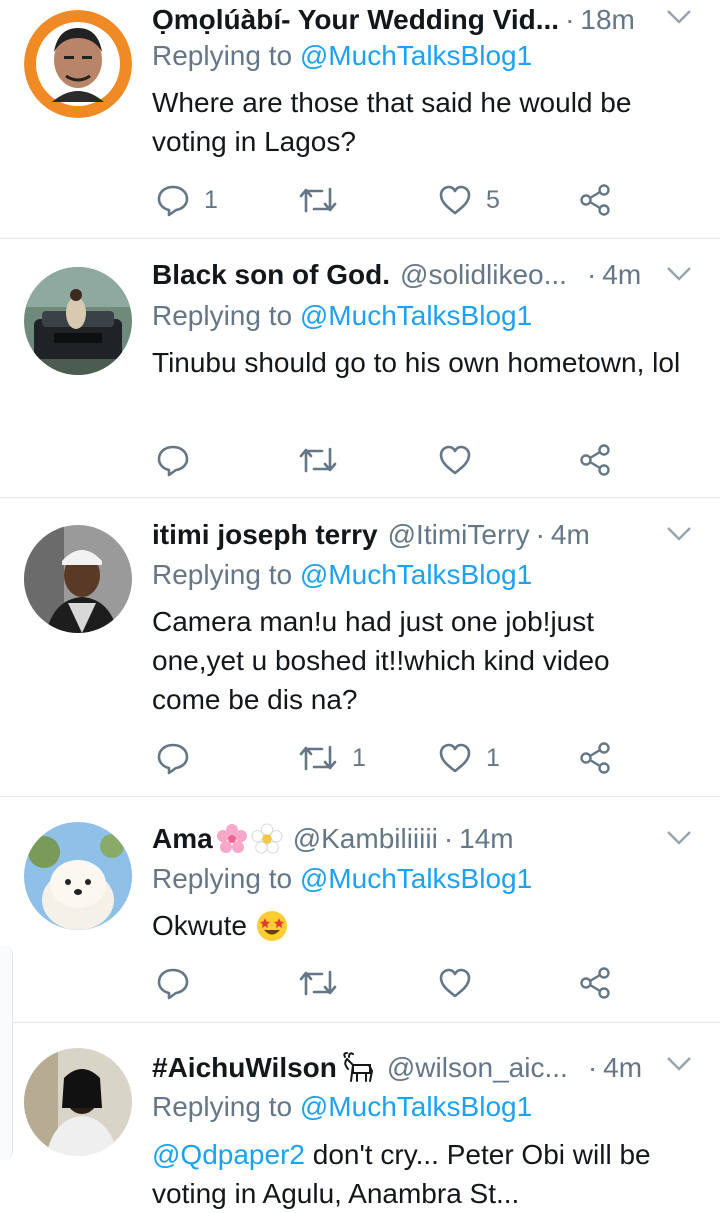 Image resolution: width=720 pixels, height=1213 pixels. I want to click on text-mention: @Qdpaper2, so click(228, 1154).